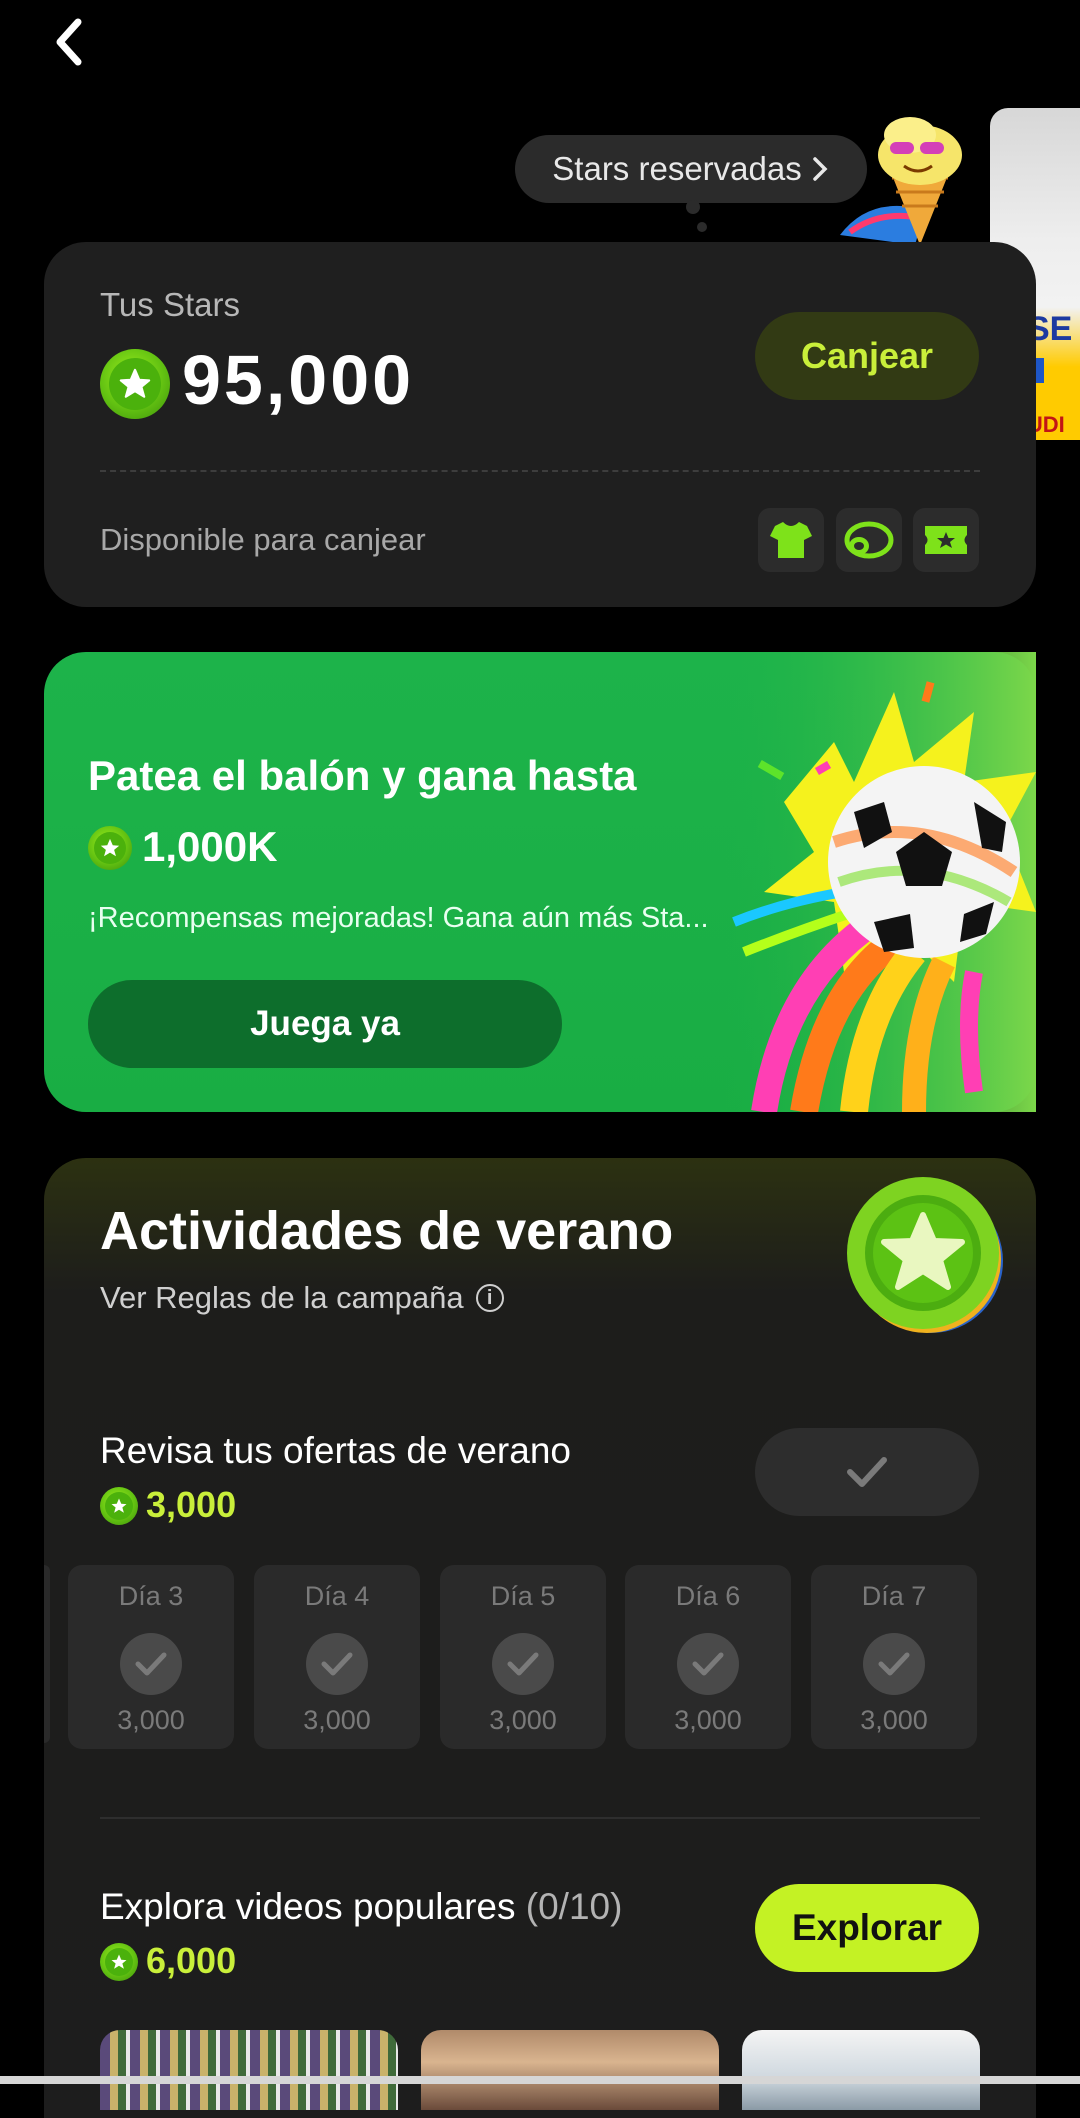 Image resolution: width=1080 pixels, height=2118 pixels. Describe the element at coordinates (708, 1596) in the screenshot. I see `day-label: Día 6` at that location.